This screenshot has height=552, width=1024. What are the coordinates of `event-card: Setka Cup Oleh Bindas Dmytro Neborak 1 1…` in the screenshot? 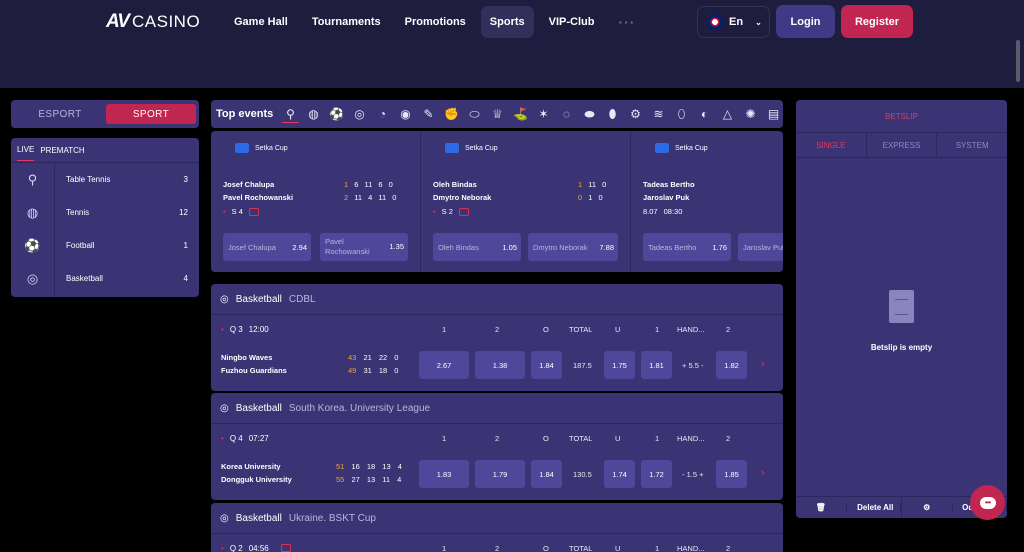 It's located at (526, 201).